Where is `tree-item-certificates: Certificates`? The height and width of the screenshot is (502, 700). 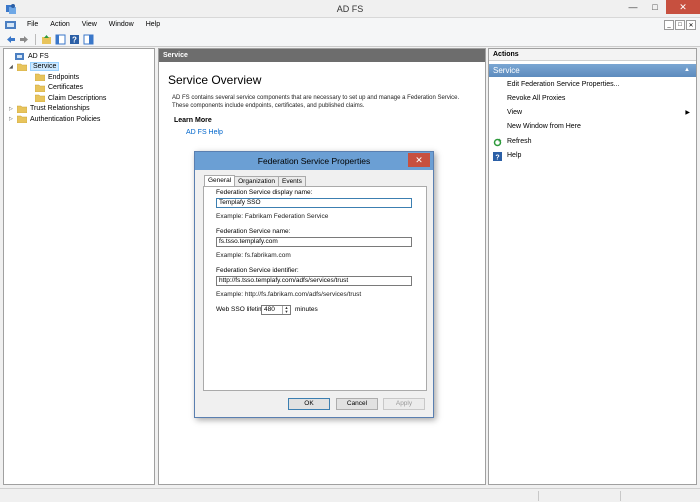
tree-item-certificates: Certificates is located at coordinates (55, 88).